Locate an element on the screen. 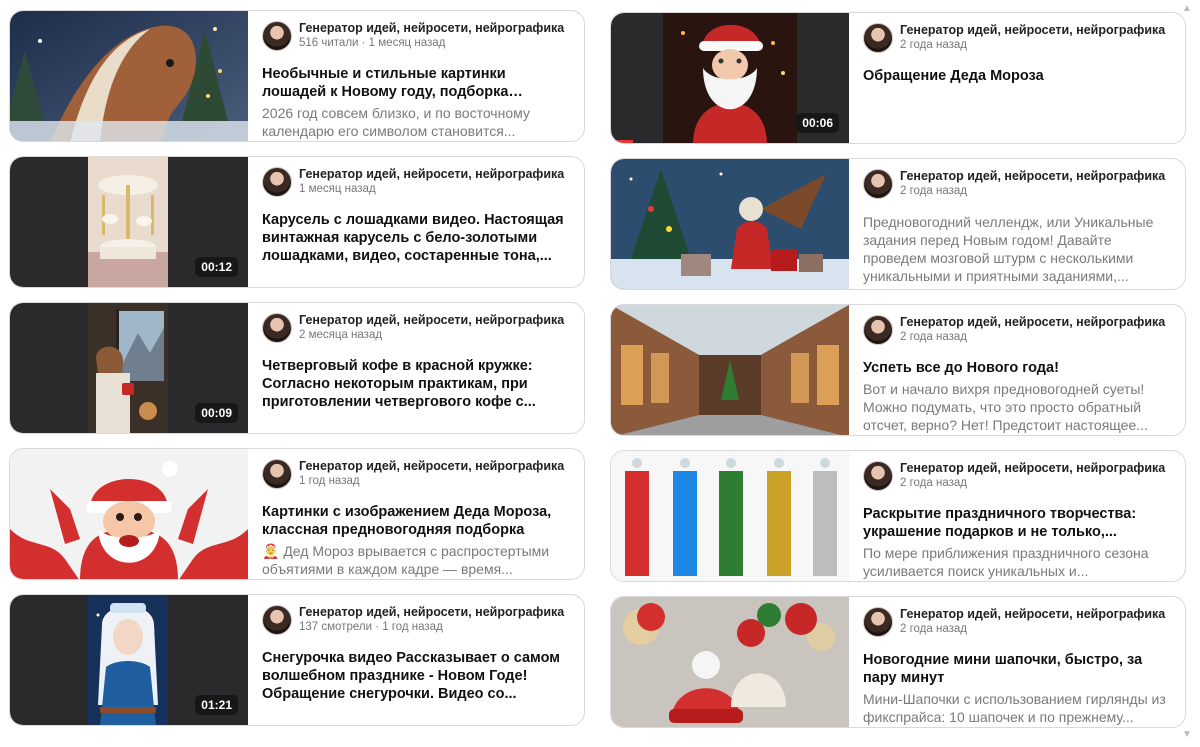  scroll-down-arrow-icon: ▼ is located at coordinates (1187, 735).